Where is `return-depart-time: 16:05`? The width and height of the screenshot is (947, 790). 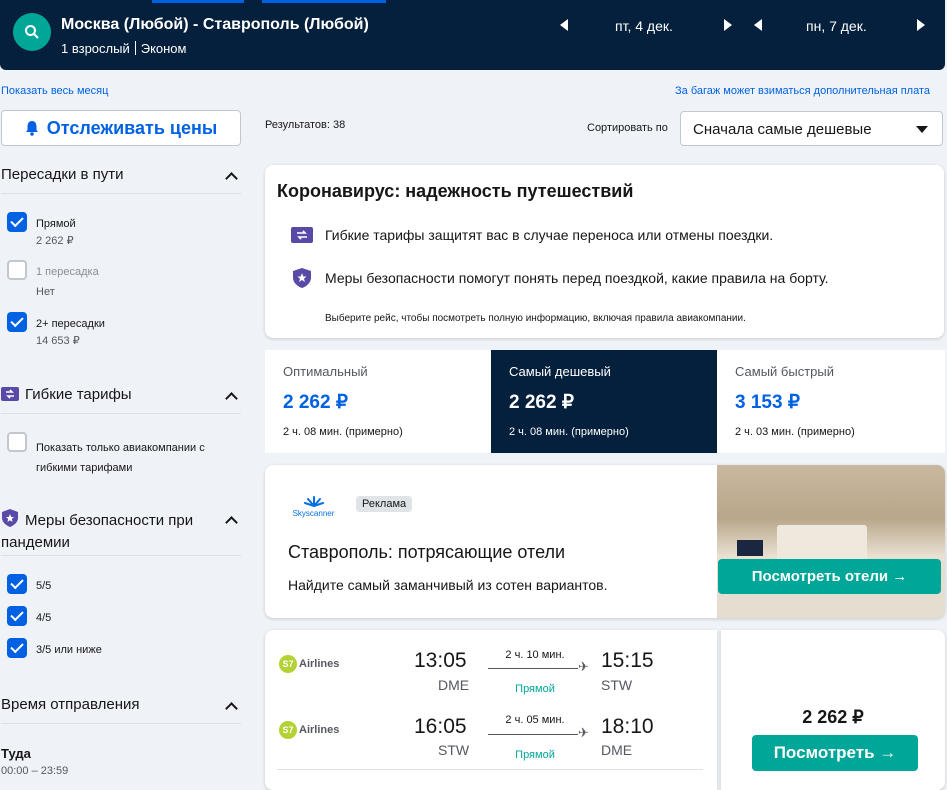 return-depart-time: 16:05 is located at coordinates (440, 726).